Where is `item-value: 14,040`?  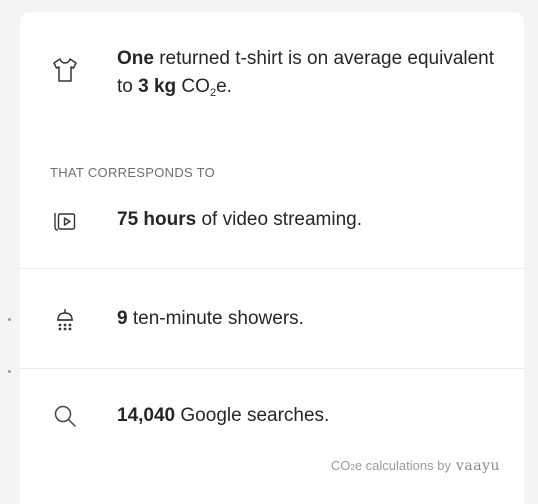
item-value: 14,040 is located at coordinates (146, 415).